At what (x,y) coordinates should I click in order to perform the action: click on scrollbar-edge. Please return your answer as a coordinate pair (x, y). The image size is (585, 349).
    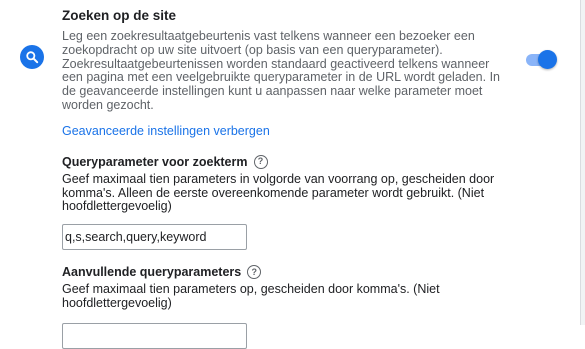
    Looking at the image, I should click on (582, 162).